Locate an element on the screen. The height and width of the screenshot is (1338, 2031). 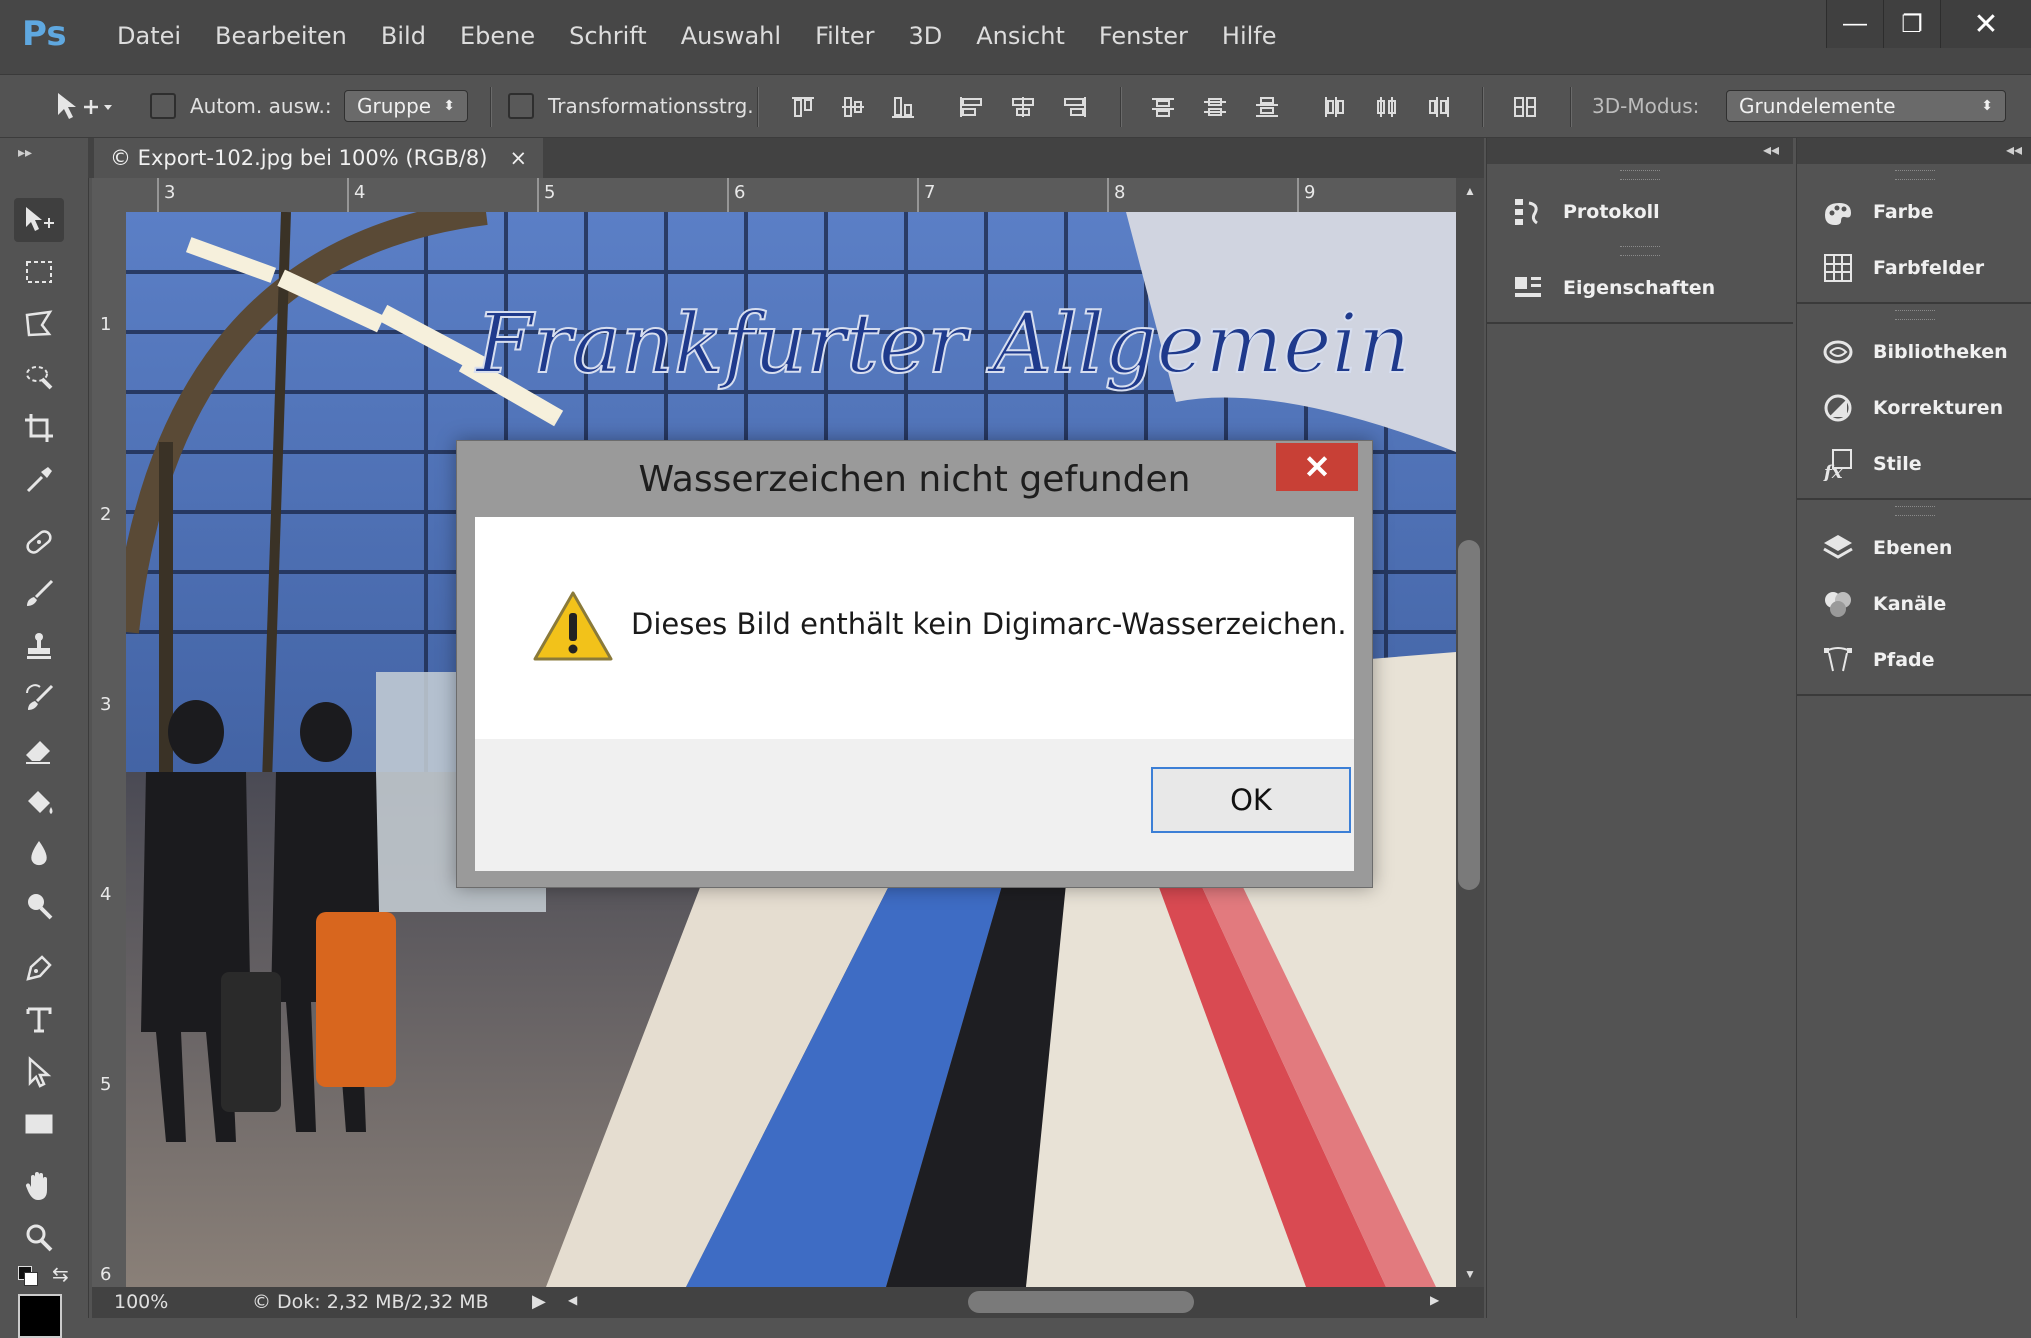
rectangle-tool is located at coordinates (39, 1124).